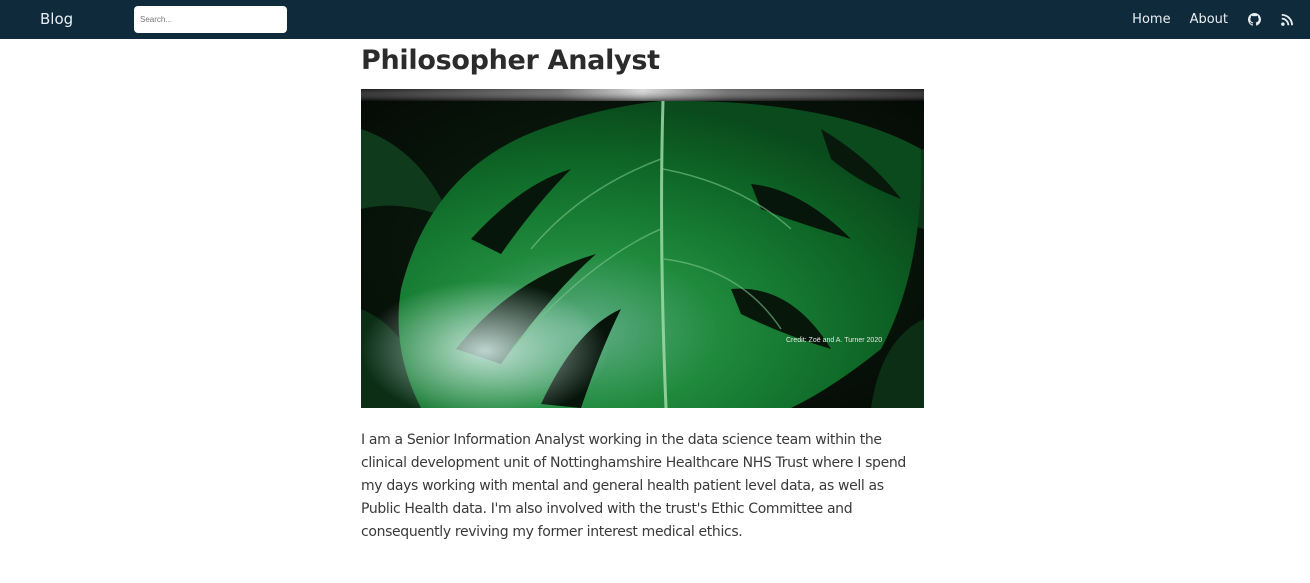  What do you see at coordinates (56, 19) in the screenshot?
I see `brand-link: Blog` at bounding box center [56, 19].